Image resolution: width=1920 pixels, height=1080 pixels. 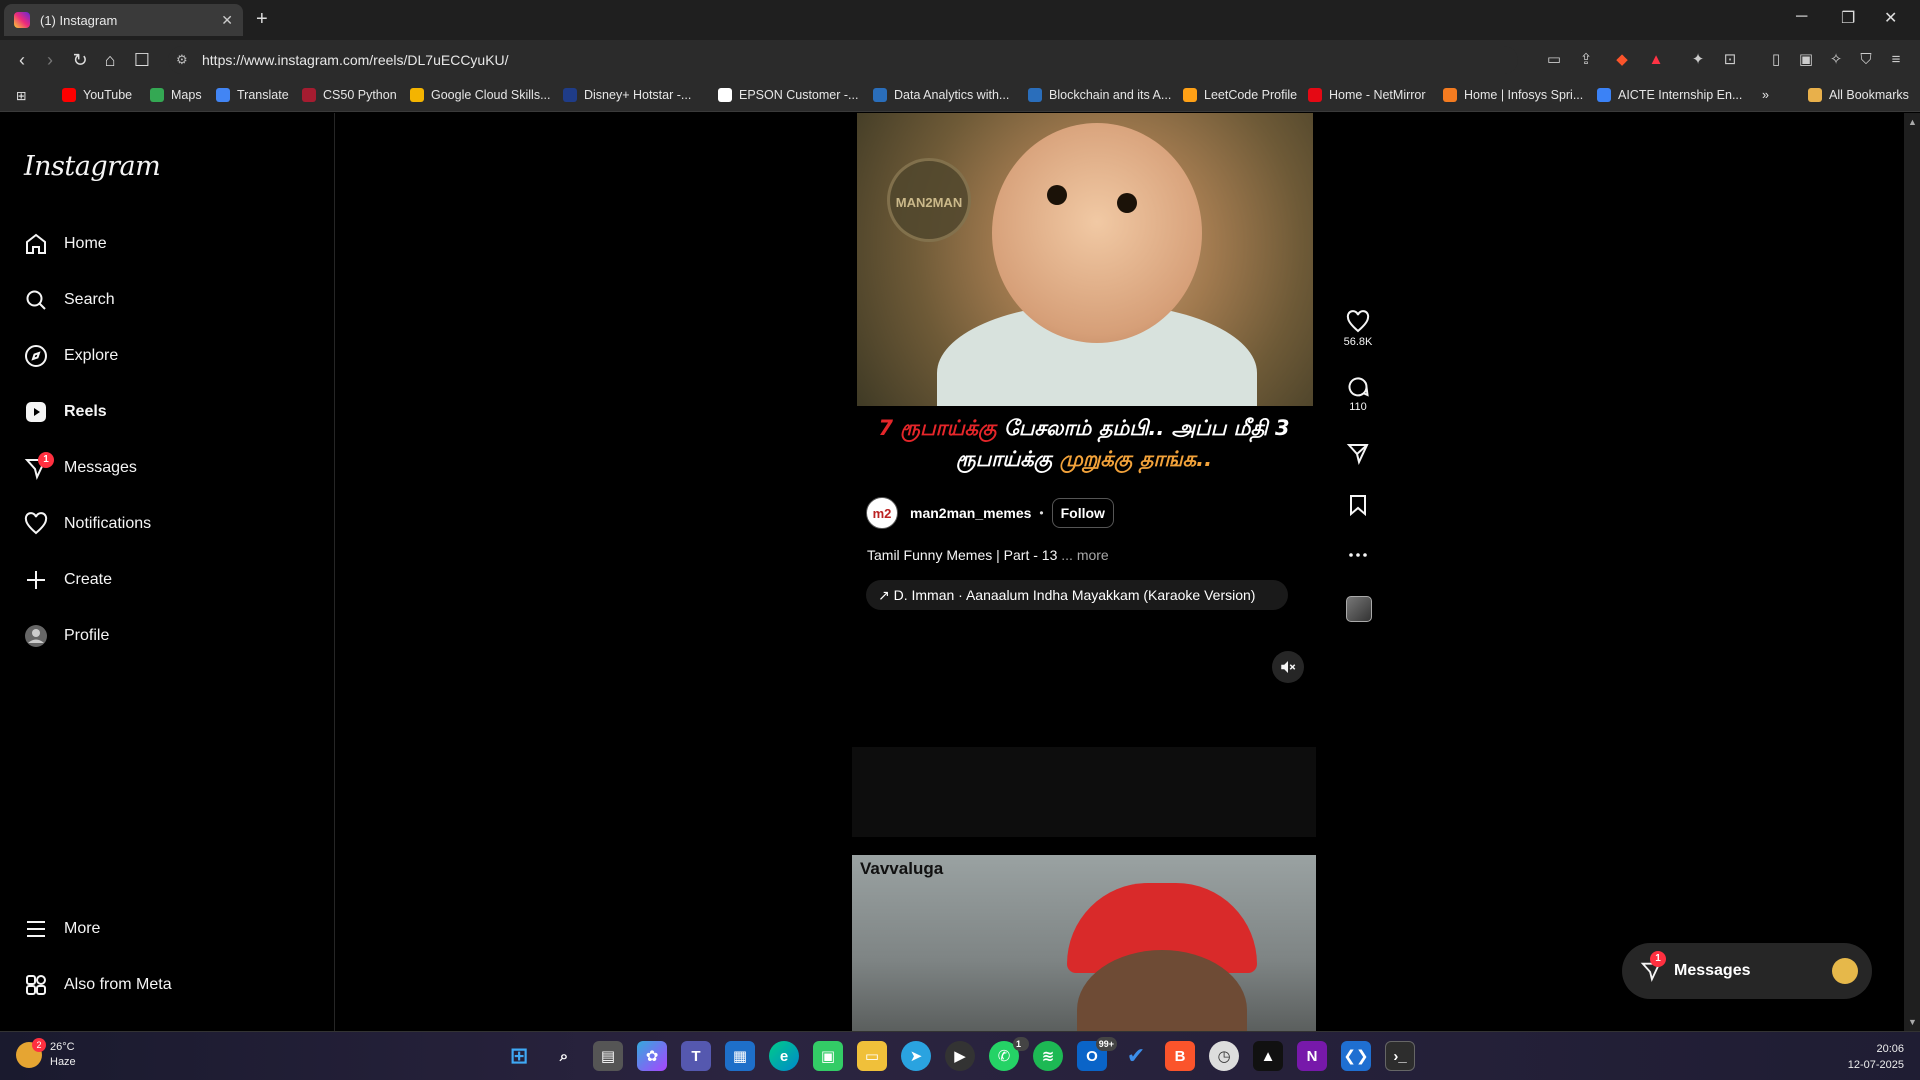 I want to click on audio-thumbnail, so click(x=1359, y=609).